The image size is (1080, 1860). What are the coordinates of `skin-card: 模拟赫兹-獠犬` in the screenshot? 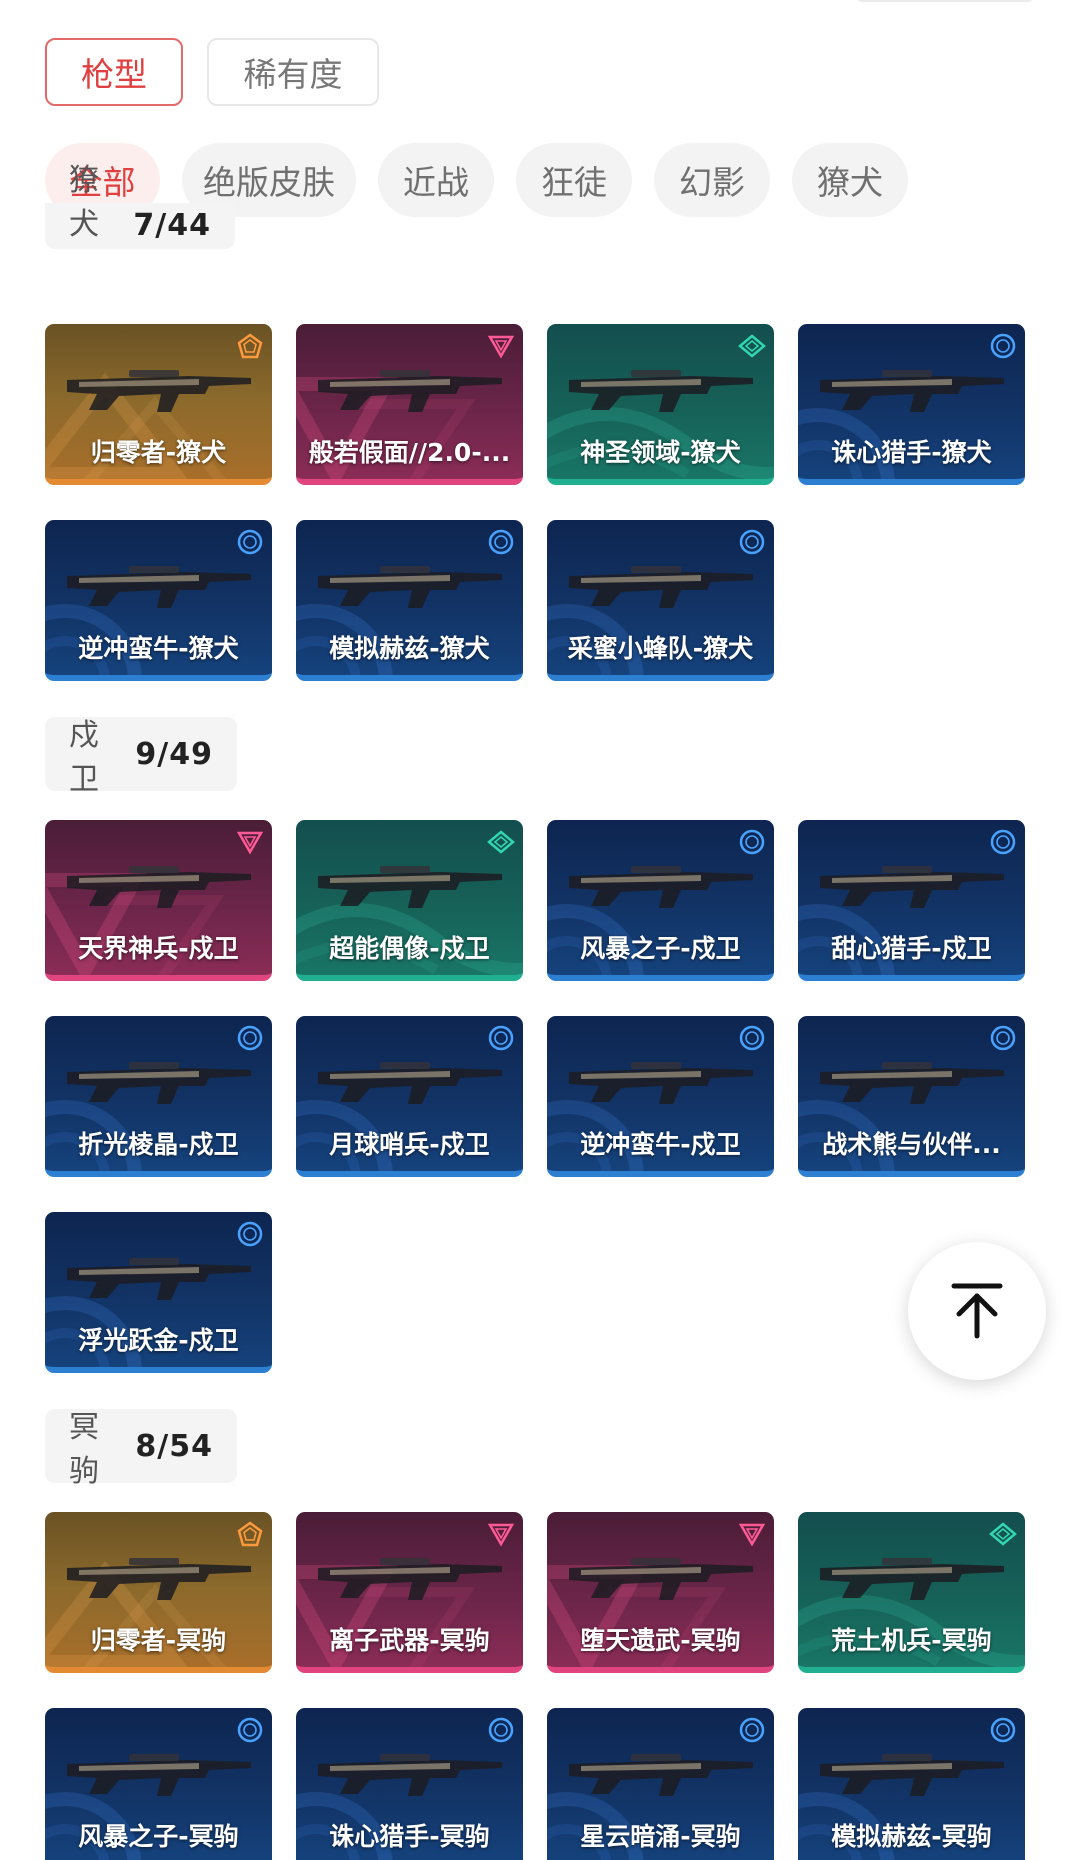 It's located at (409, 600).